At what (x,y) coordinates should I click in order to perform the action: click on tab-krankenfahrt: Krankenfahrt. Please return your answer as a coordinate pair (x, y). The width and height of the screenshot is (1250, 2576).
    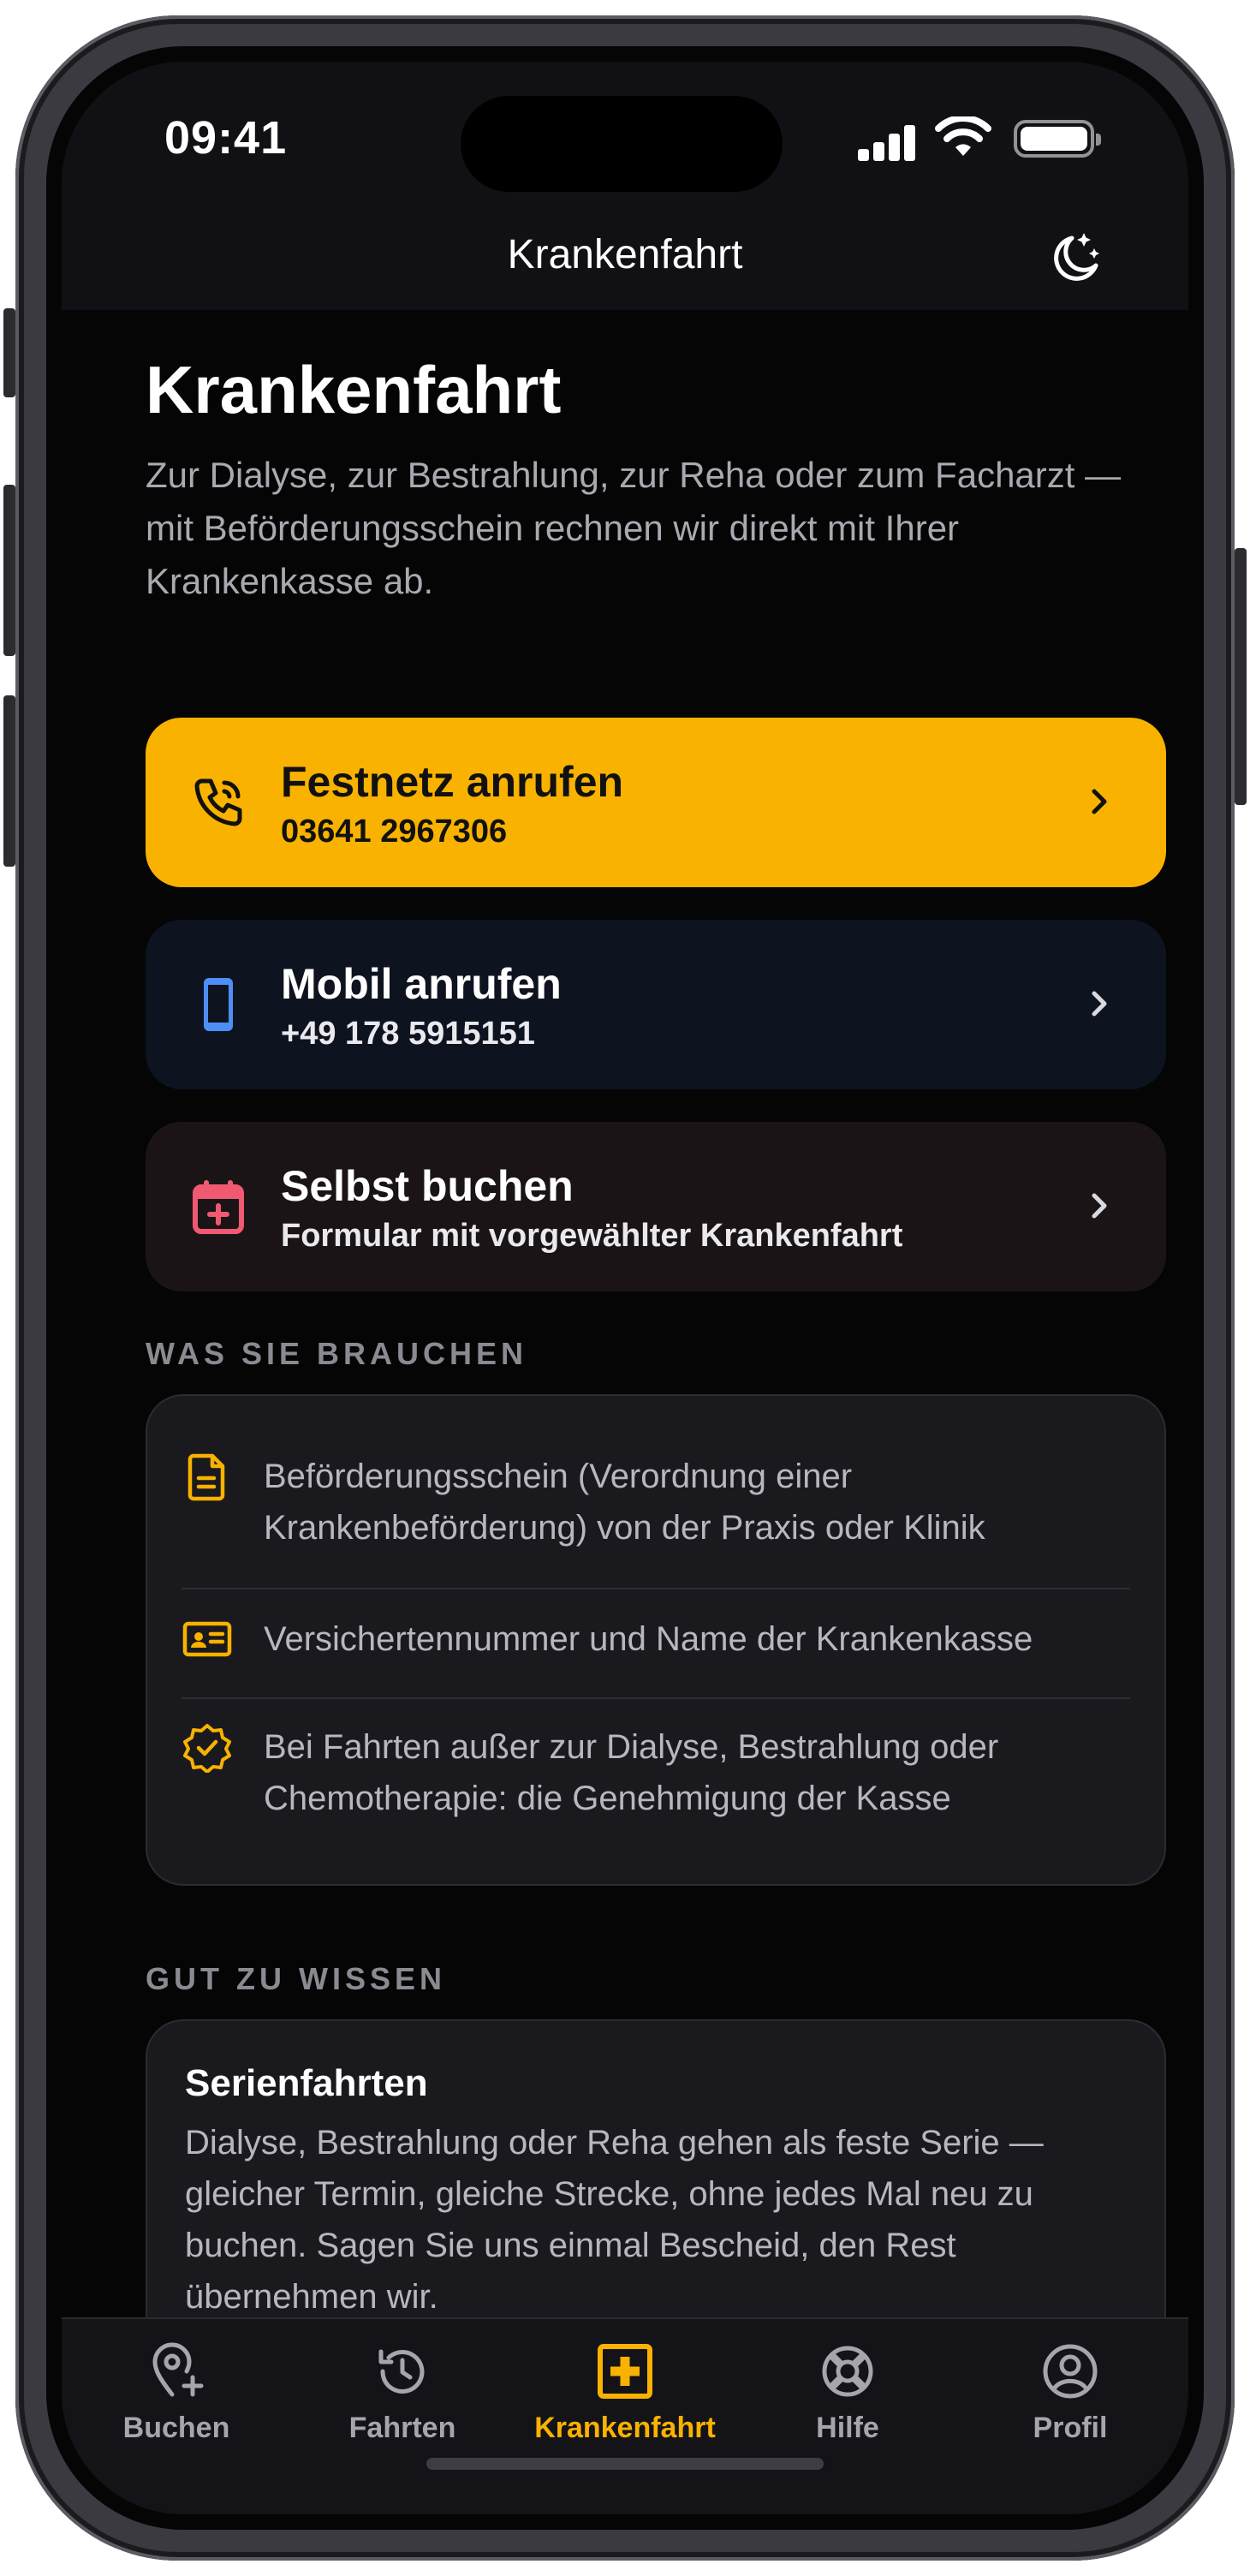
    Looking at the image, I should click on (625, 2392).